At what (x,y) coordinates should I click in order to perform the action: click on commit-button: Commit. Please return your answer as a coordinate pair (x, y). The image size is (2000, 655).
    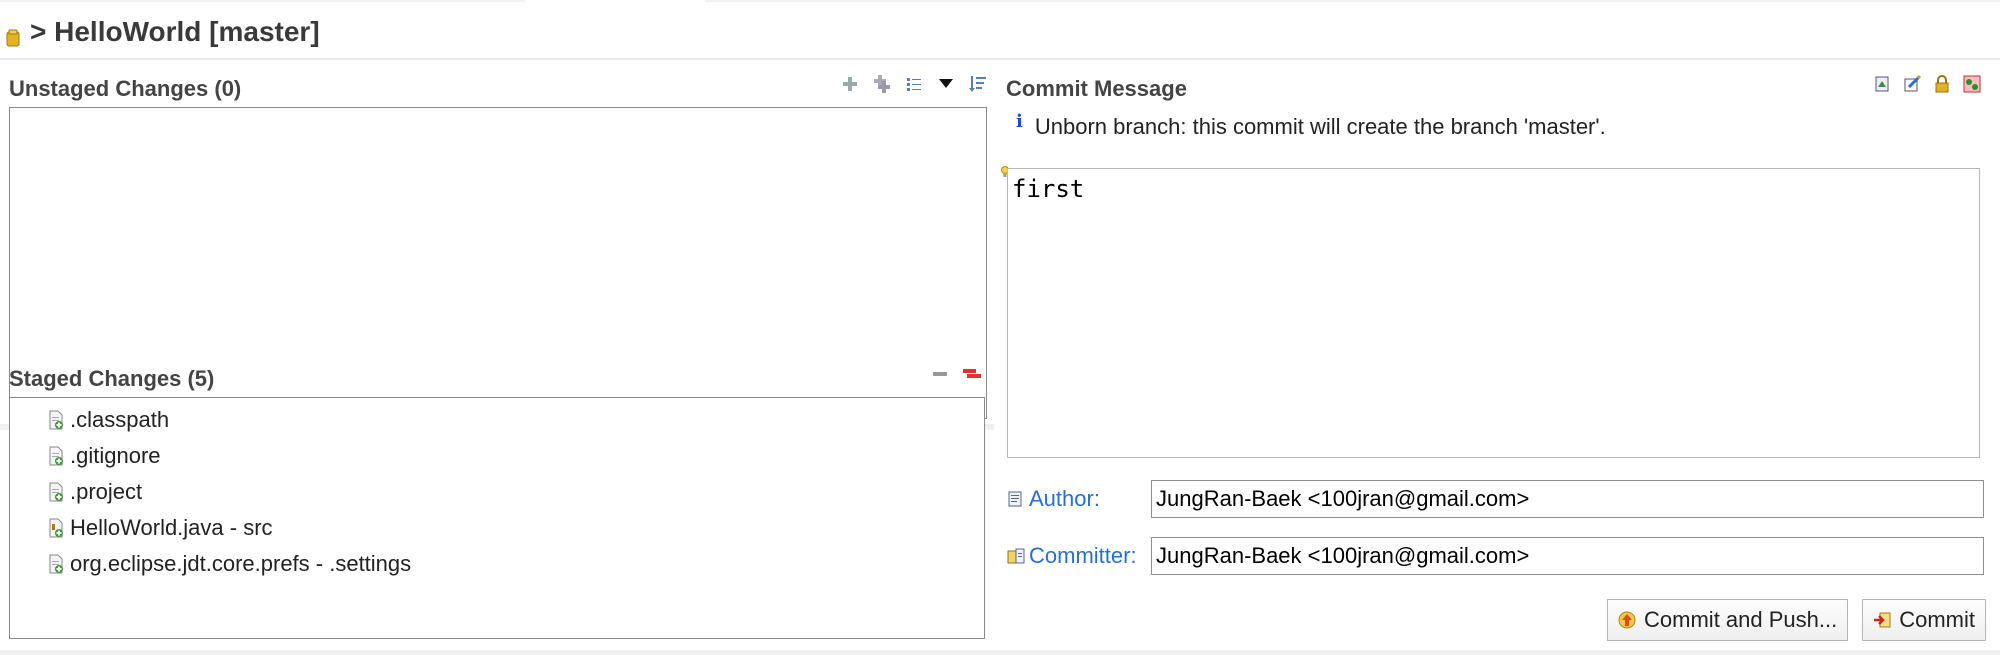
    Looking at the image, I should click on (1924, 620).